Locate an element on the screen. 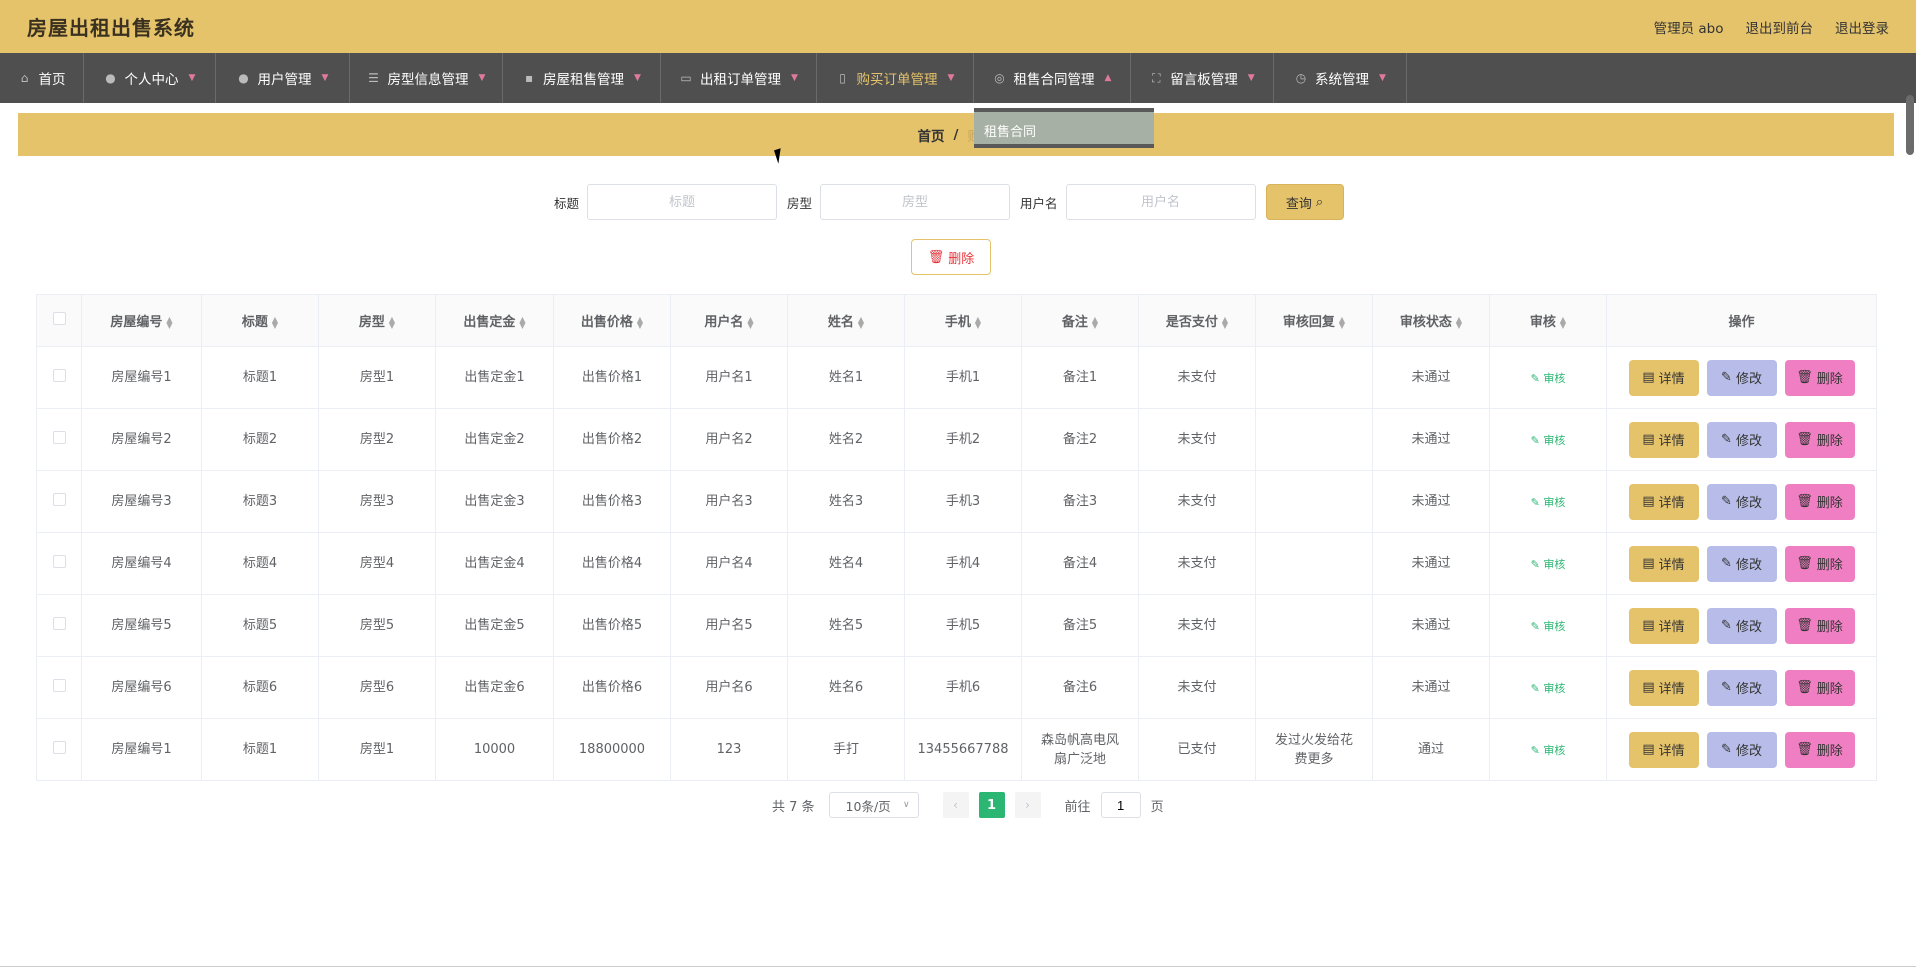  nav-home: ⌂ 首页 is located at coordinates (42, 78).